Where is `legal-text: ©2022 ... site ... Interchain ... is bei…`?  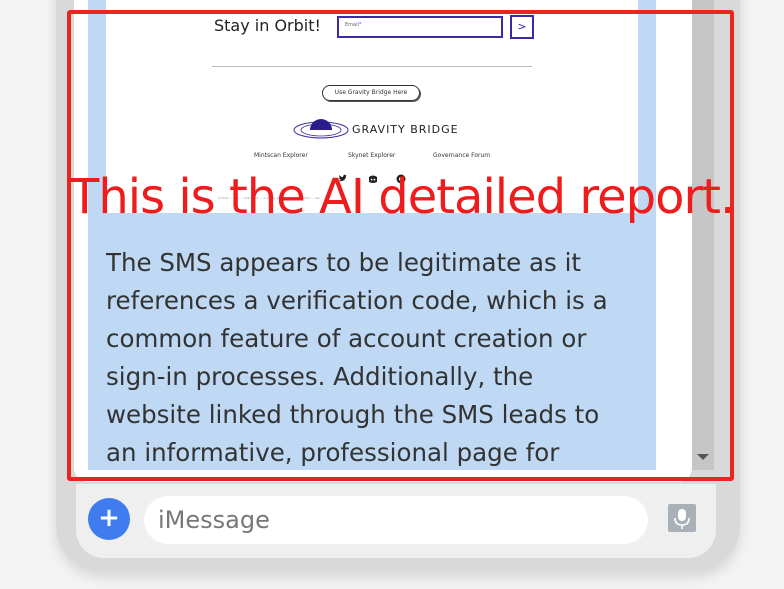
legal-text: ©2022 ... site ... Interchain ... is bei… is located at coordinates (271, 198).